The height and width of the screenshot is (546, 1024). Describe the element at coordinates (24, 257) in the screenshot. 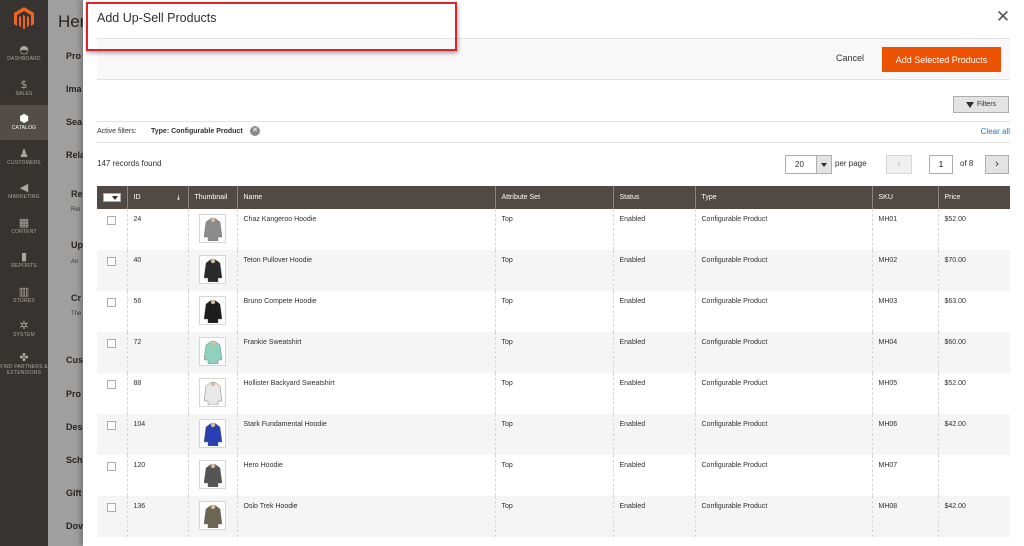

I see `bar-chart-icon: ▮` at that location.